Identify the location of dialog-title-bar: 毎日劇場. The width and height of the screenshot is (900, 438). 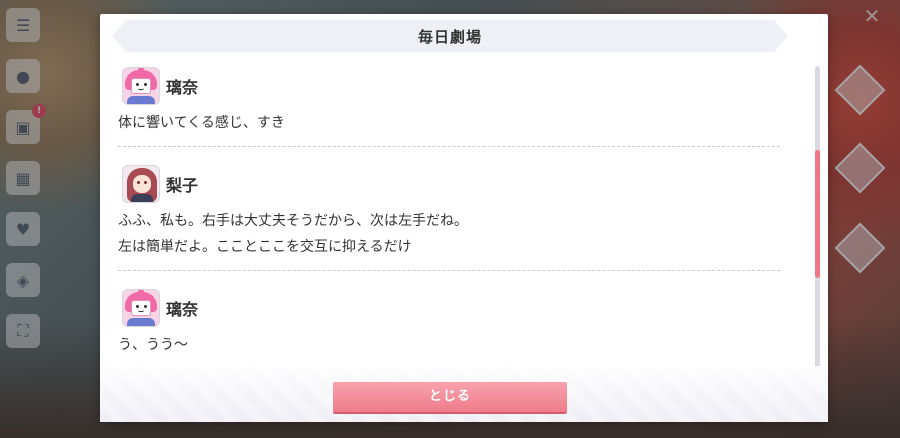
(450, 36).